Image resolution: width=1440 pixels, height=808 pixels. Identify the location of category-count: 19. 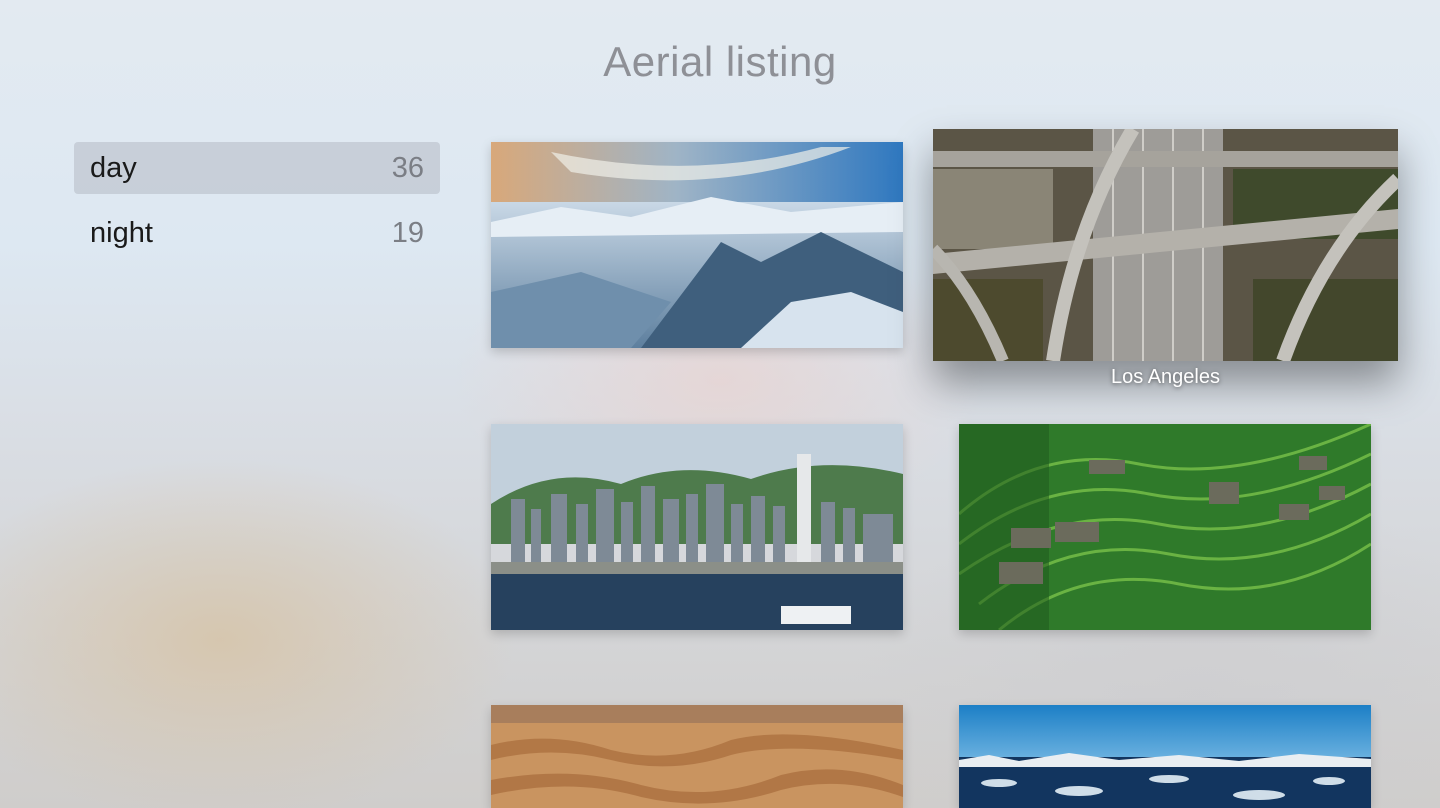
(407, 232).